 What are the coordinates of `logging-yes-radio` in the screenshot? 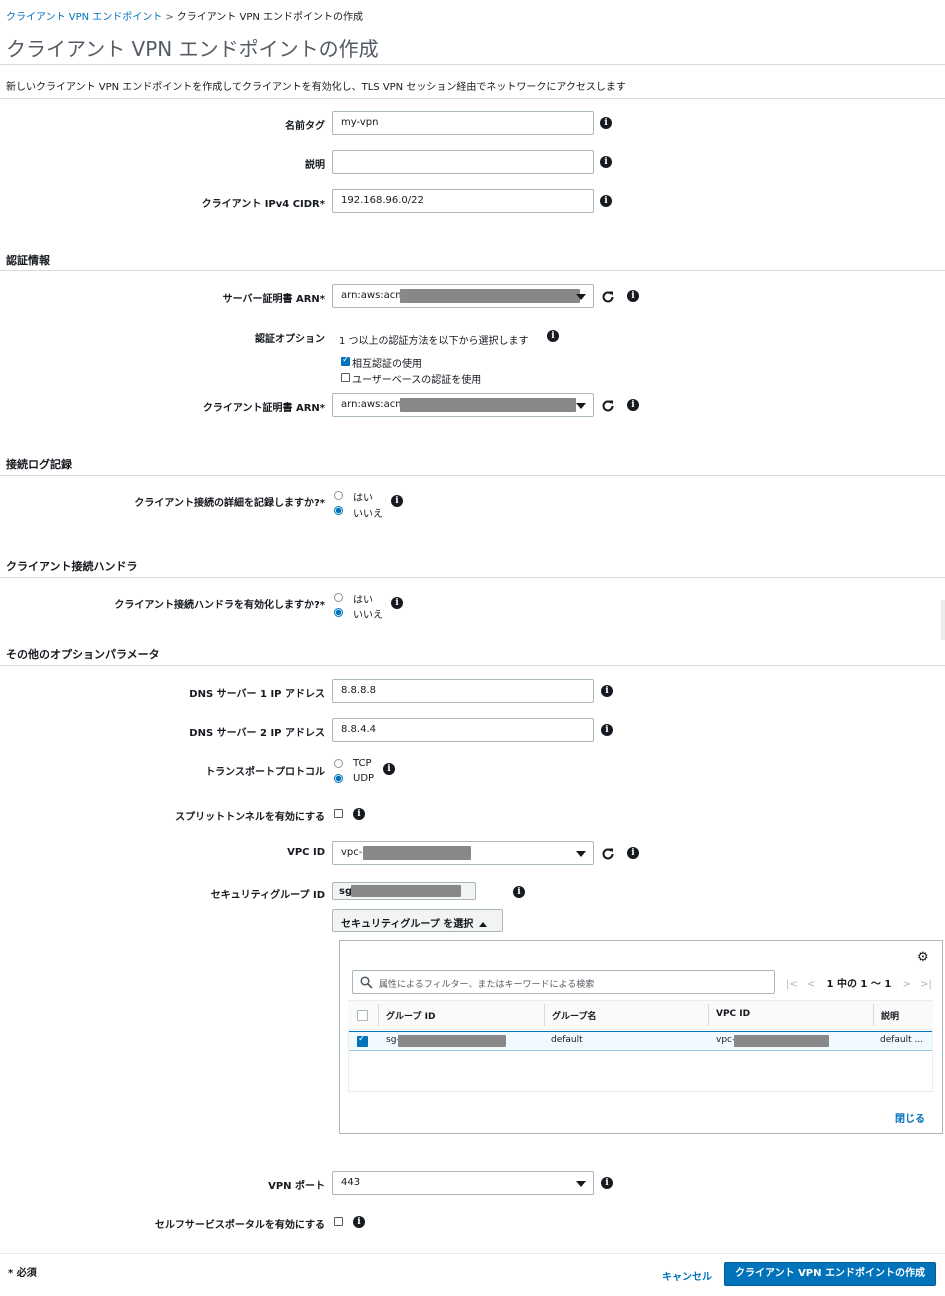 It's located at (338, 495).